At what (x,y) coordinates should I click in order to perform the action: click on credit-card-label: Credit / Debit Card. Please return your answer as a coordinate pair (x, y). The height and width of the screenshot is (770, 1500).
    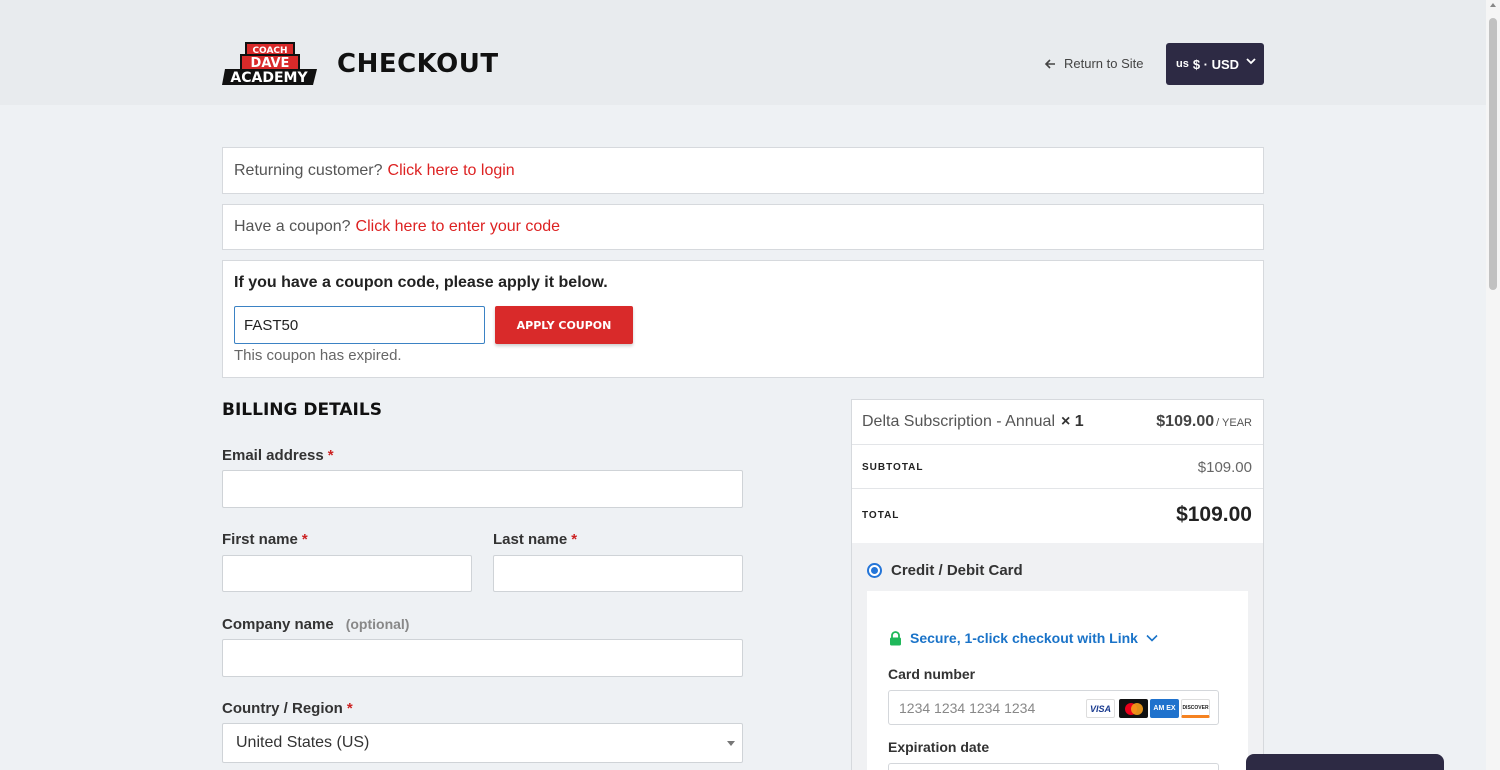
    Looking at the image, I should click on (957, 570).